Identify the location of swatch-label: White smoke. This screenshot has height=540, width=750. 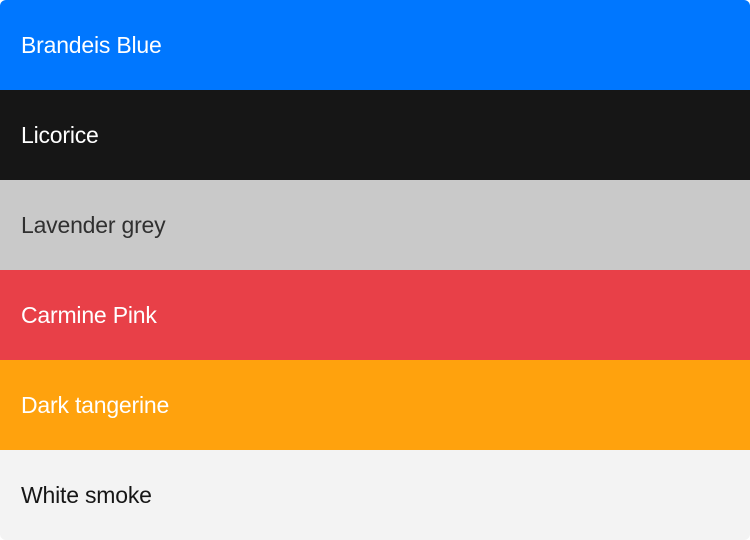
(86, 494).